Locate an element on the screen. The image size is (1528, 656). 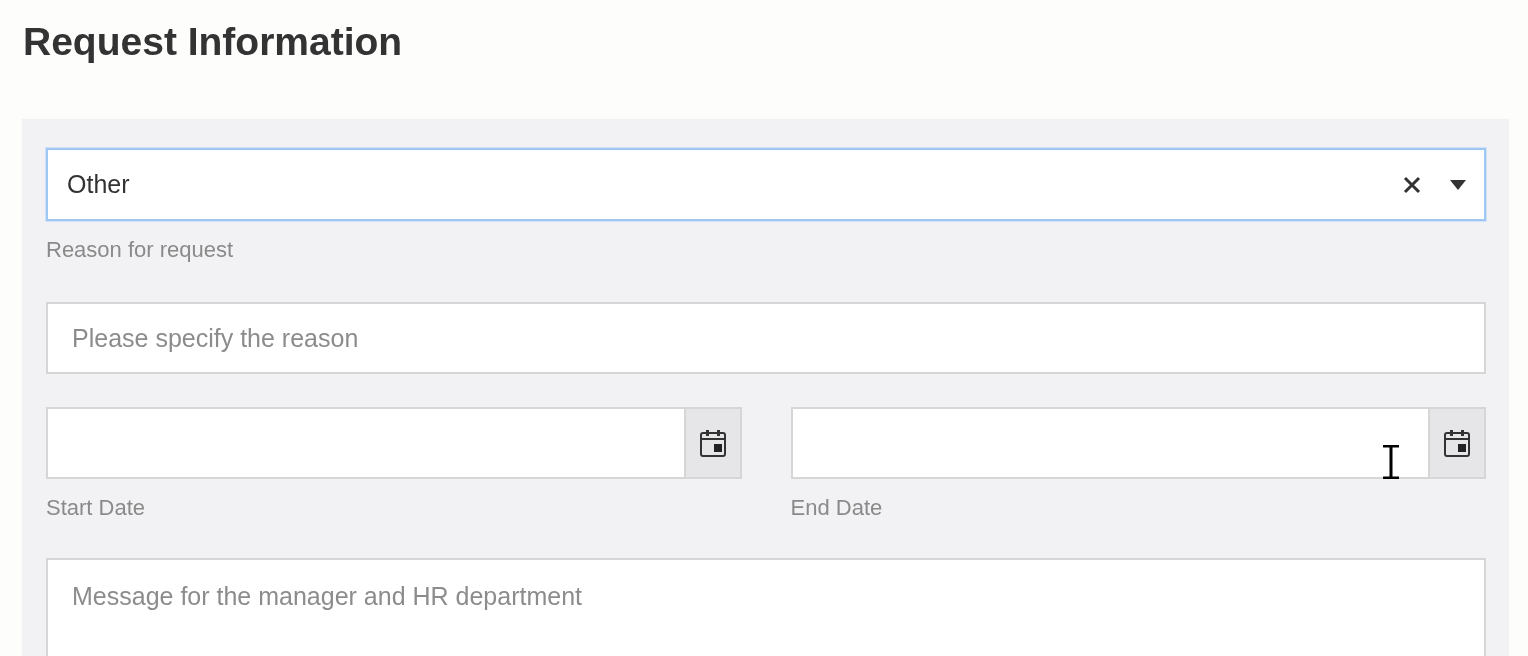
field-label: Reason for request is located at coordinates (140, 250).